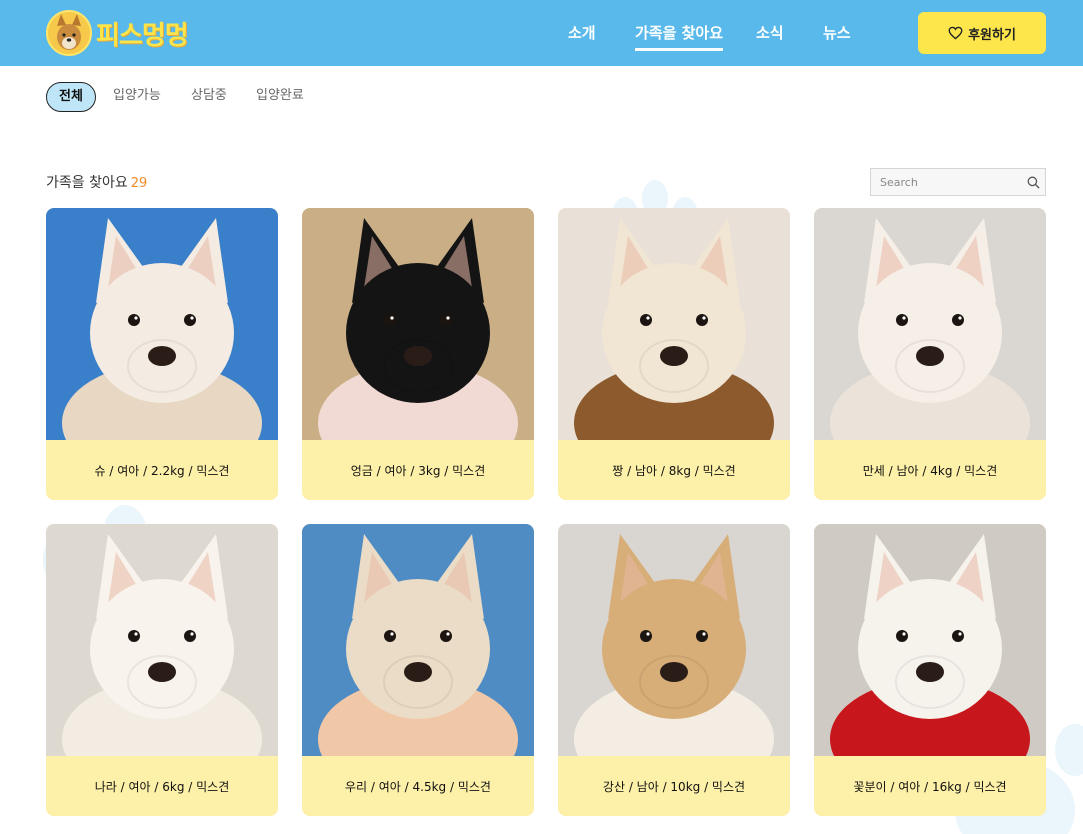  Describe the element at coordinates (418, 786) in the screenshot. I see `dog-card-caption: 우리 / 여아 / 4.5kg / 믹스견` at that location.